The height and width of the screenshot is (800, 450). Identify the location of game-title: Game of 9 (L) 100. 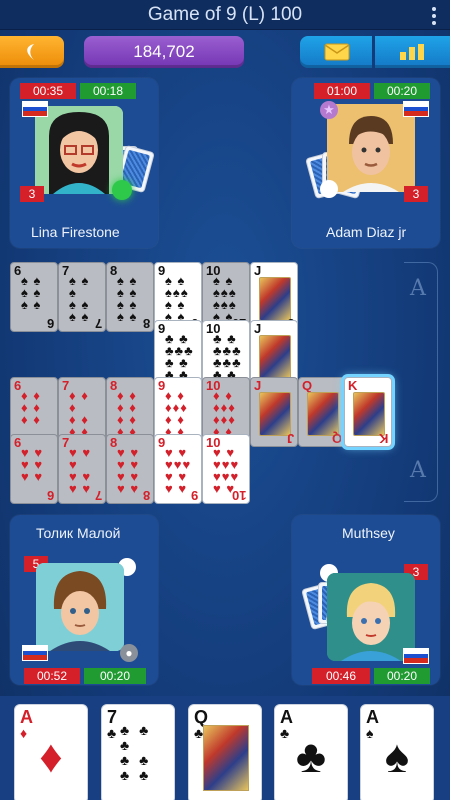
(225, 14).